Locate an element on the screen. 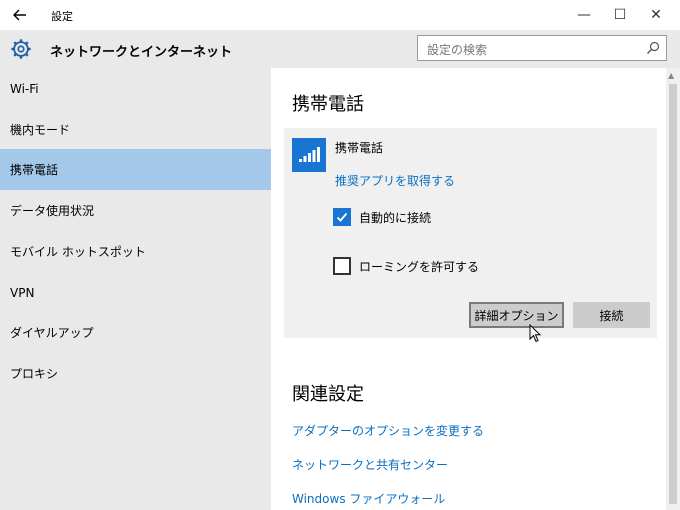 The width and height of the screenshot is (680, 510). auto-connect-label: 自動的に接続 is located at coordinates (395, 217).